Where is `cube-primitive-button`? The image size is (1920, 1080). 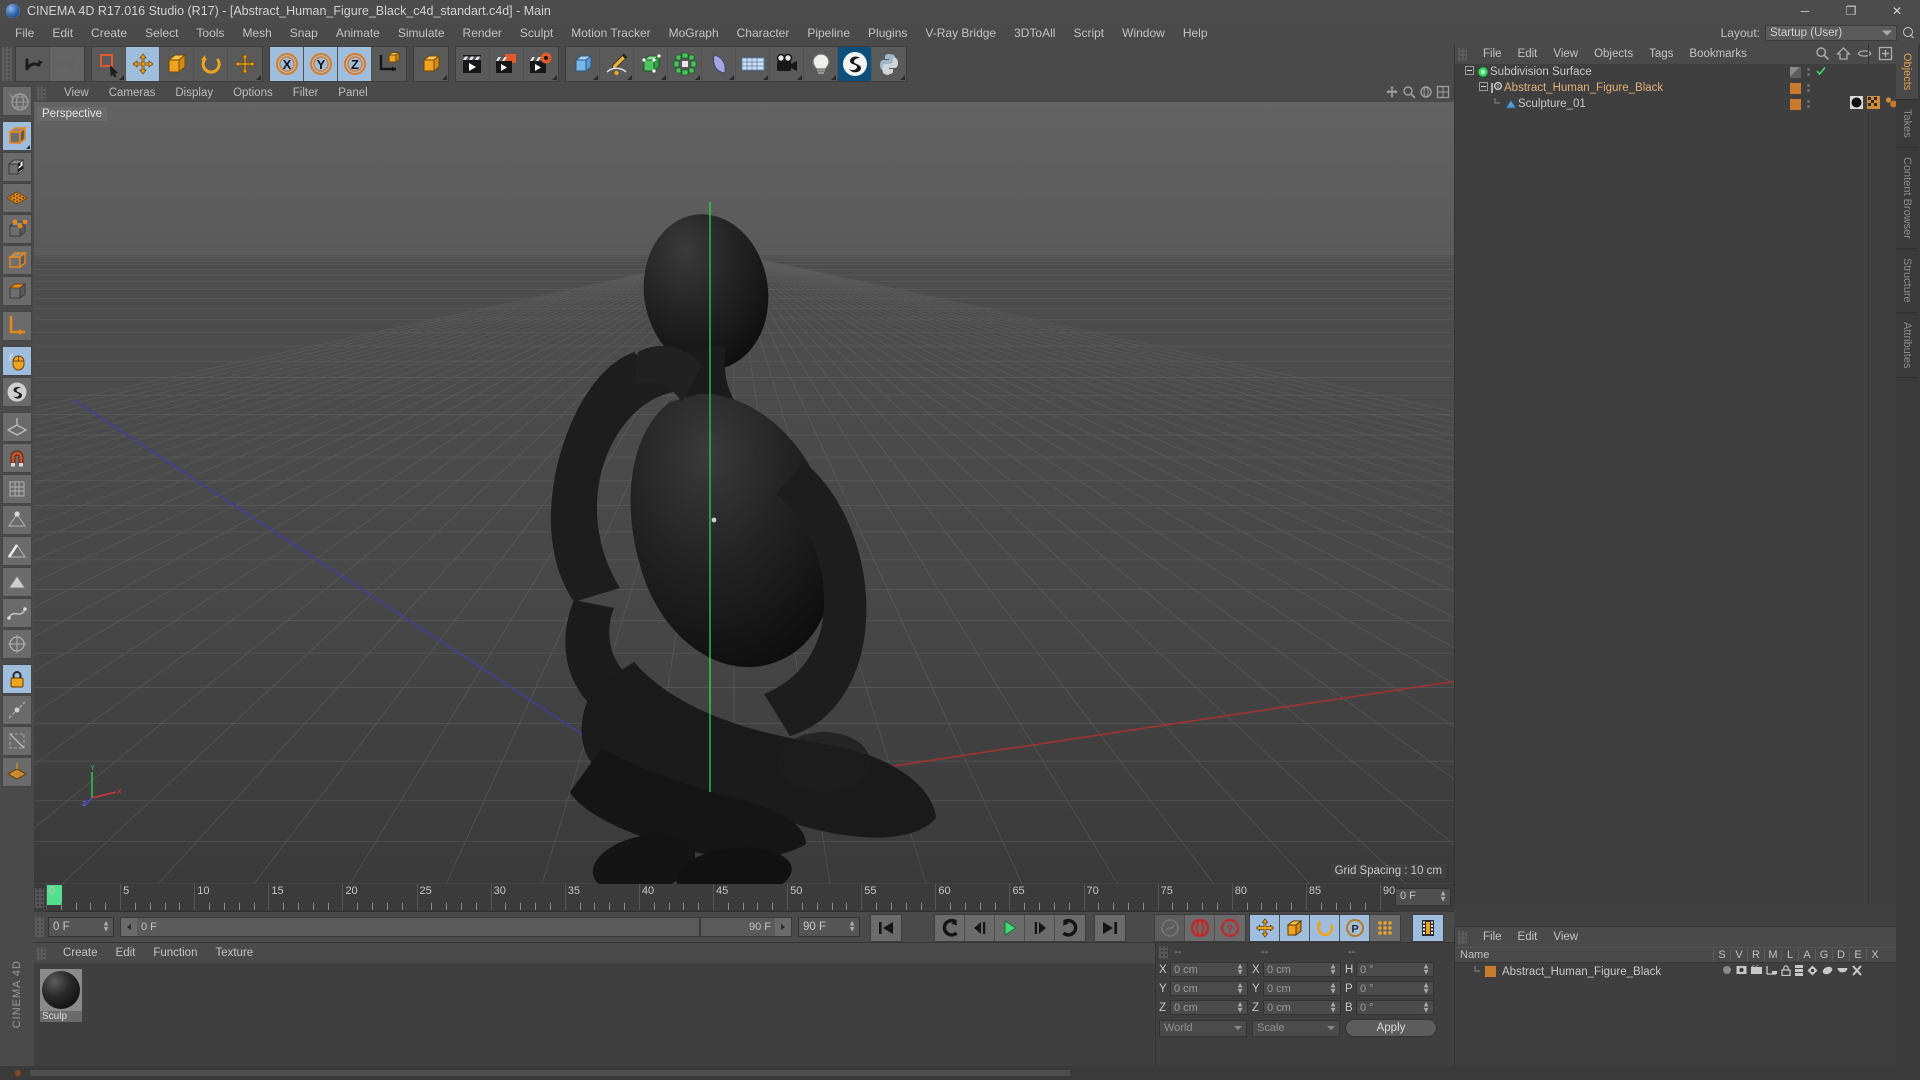 cube-primitive-button is located at coordinates (431, 64).